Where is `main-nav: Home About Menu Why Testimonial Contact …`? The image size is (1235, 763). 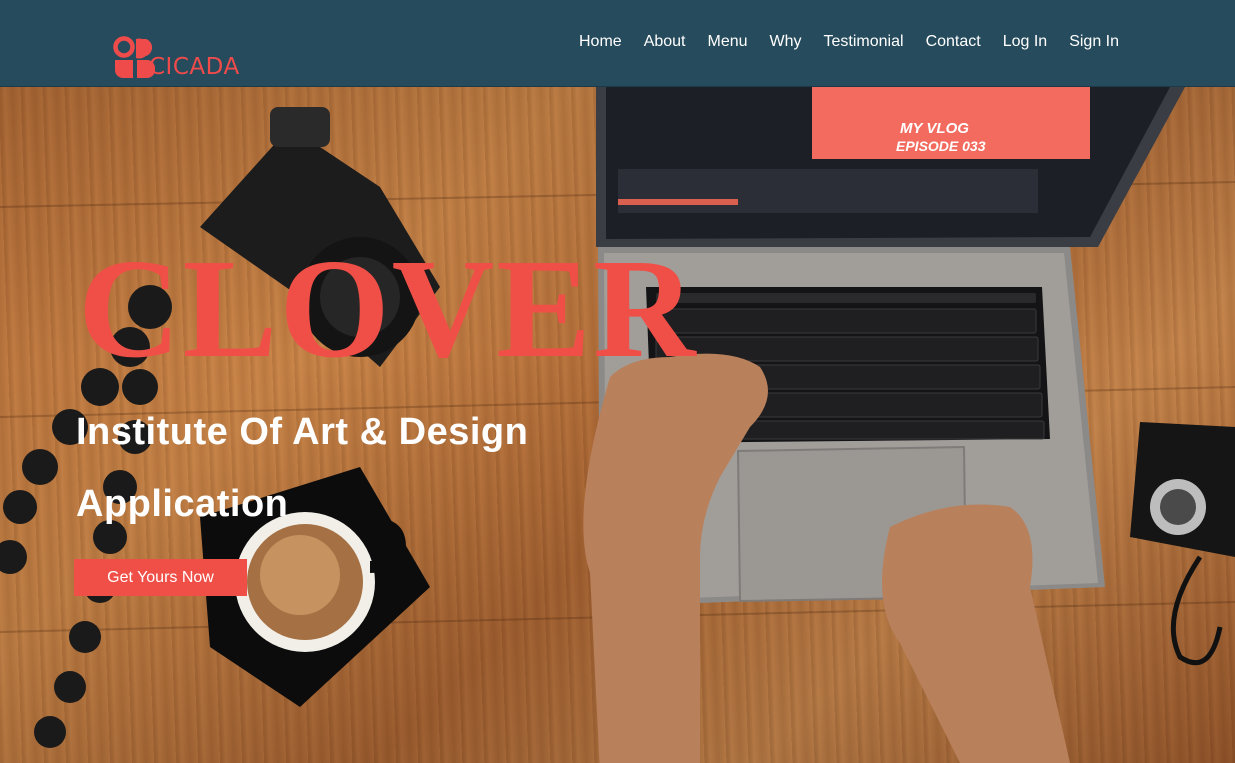
main-nav: Home About Menu Why Testimonial Contact … is located at coordinates (849, 42).